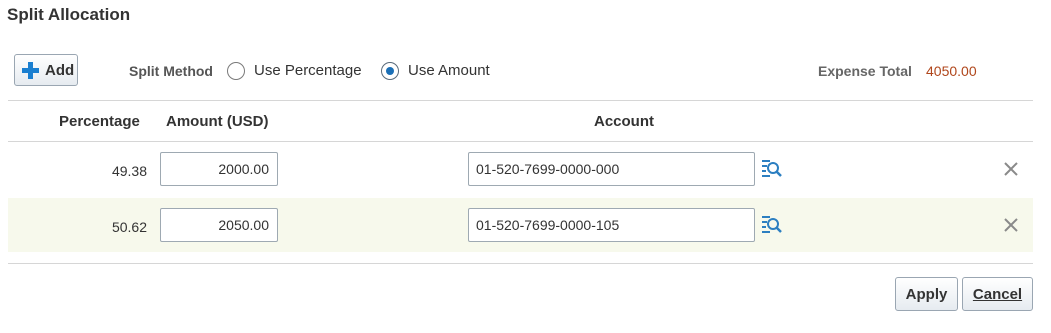 Image resolution: width=1051 pixels, height=333 pixels. What do you see at coordinates (129, 171) in the screenshot?
I see `row-percentage: 49.38` at bounding box center [129, 171].